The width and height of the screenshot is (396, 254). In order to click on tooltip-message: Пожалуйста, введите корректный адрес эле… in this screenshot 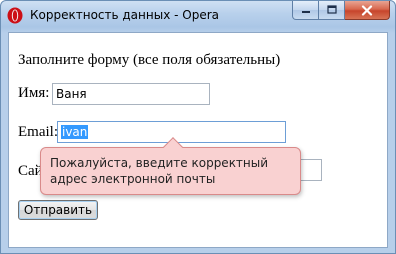, I will do `click(159, 171)`.